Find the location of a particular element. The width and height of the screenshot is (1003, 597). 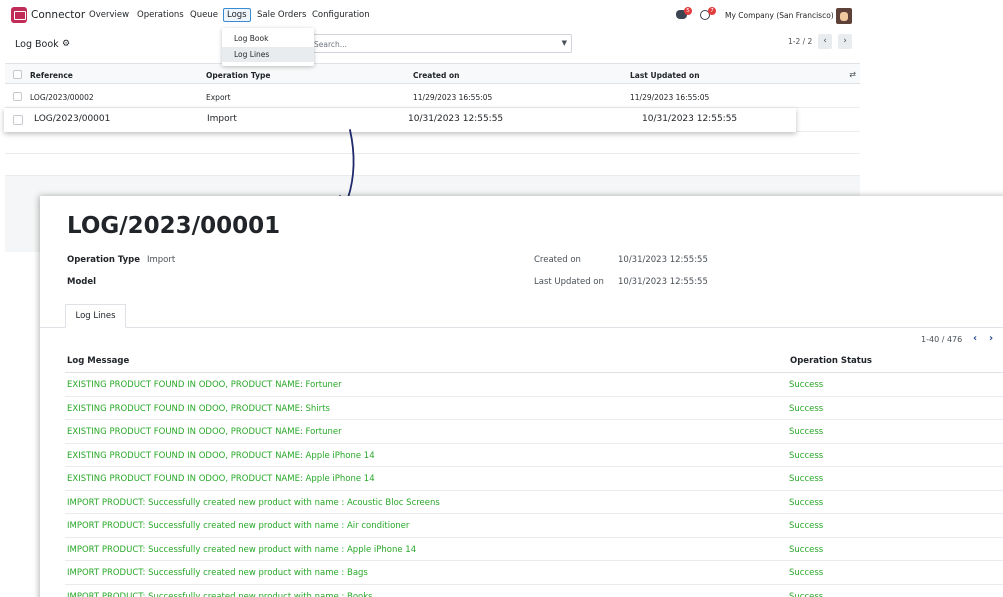

chat-badge: 5 is located at coordinates (688, 11).